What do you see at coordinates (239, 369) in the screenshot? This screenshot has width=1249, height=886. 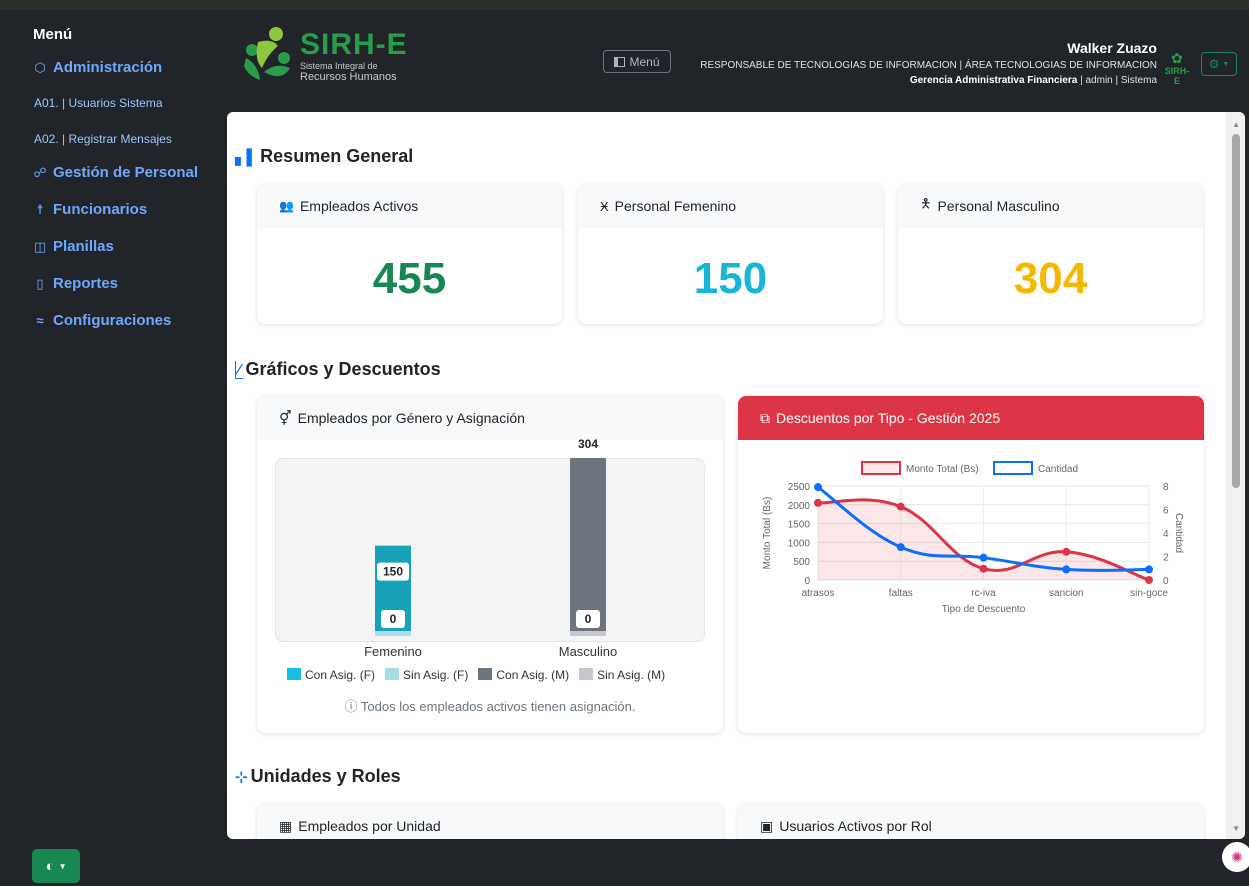 I see `graph-up-icon: ⁄` at bounding box center [239, 369].